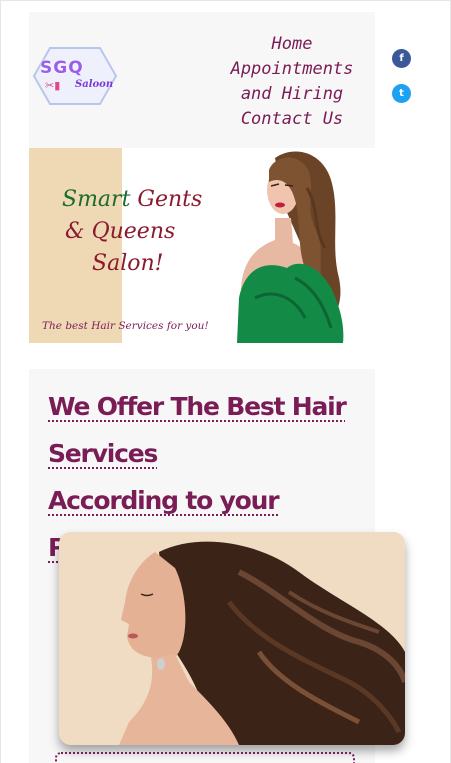 The height and width of the screenshot is (763, 451). What do you see at coordinates (197, 406) in the screenshot?
I see `services-heading-line1: We Offer The Best Hair` at bounding box center [197, 406].